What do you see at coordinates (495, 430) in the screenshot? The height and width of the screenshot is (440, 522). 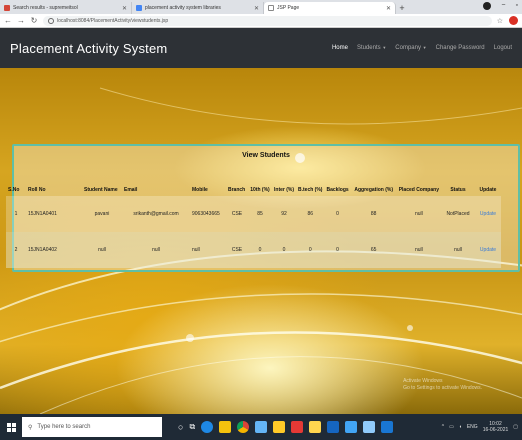 I see `clock-date: 16-06-2021` at bounding box center [495, 430].